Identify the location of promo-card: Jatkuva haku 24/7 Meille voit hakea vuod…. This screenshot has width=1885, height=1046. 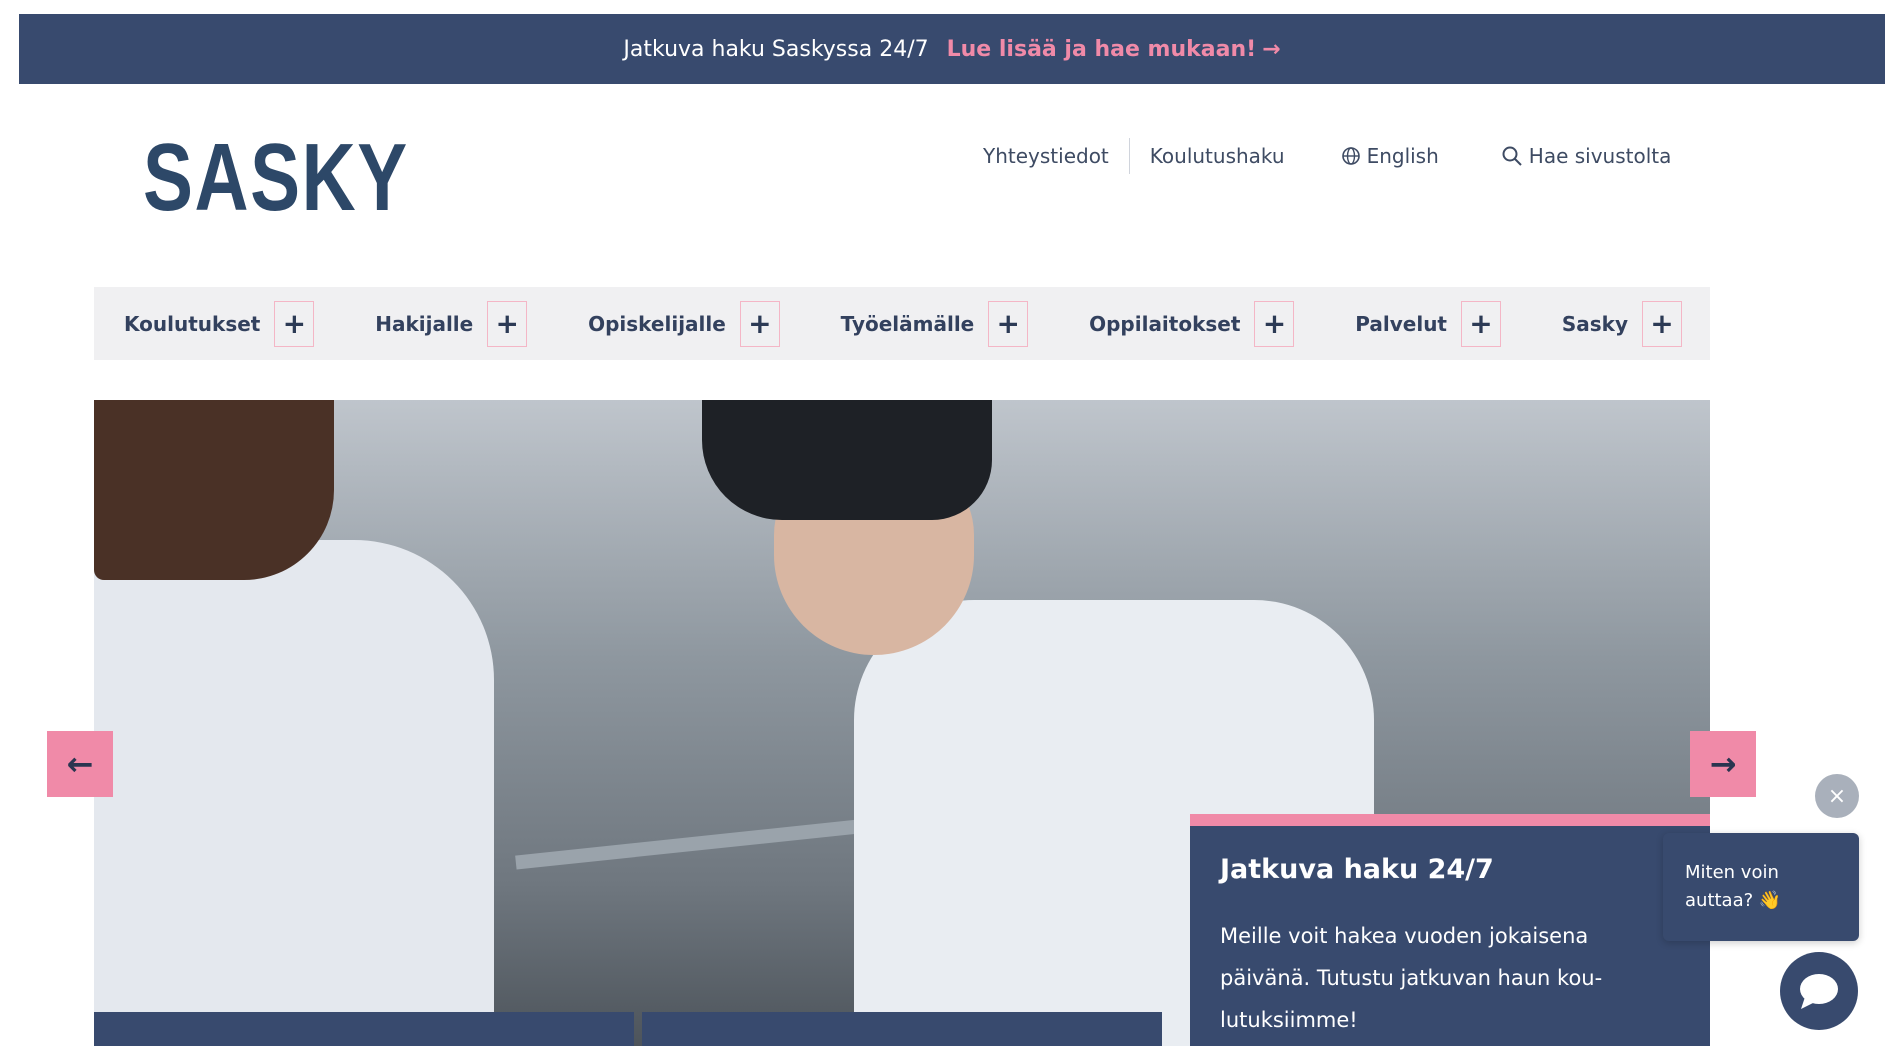
(1450, 930).